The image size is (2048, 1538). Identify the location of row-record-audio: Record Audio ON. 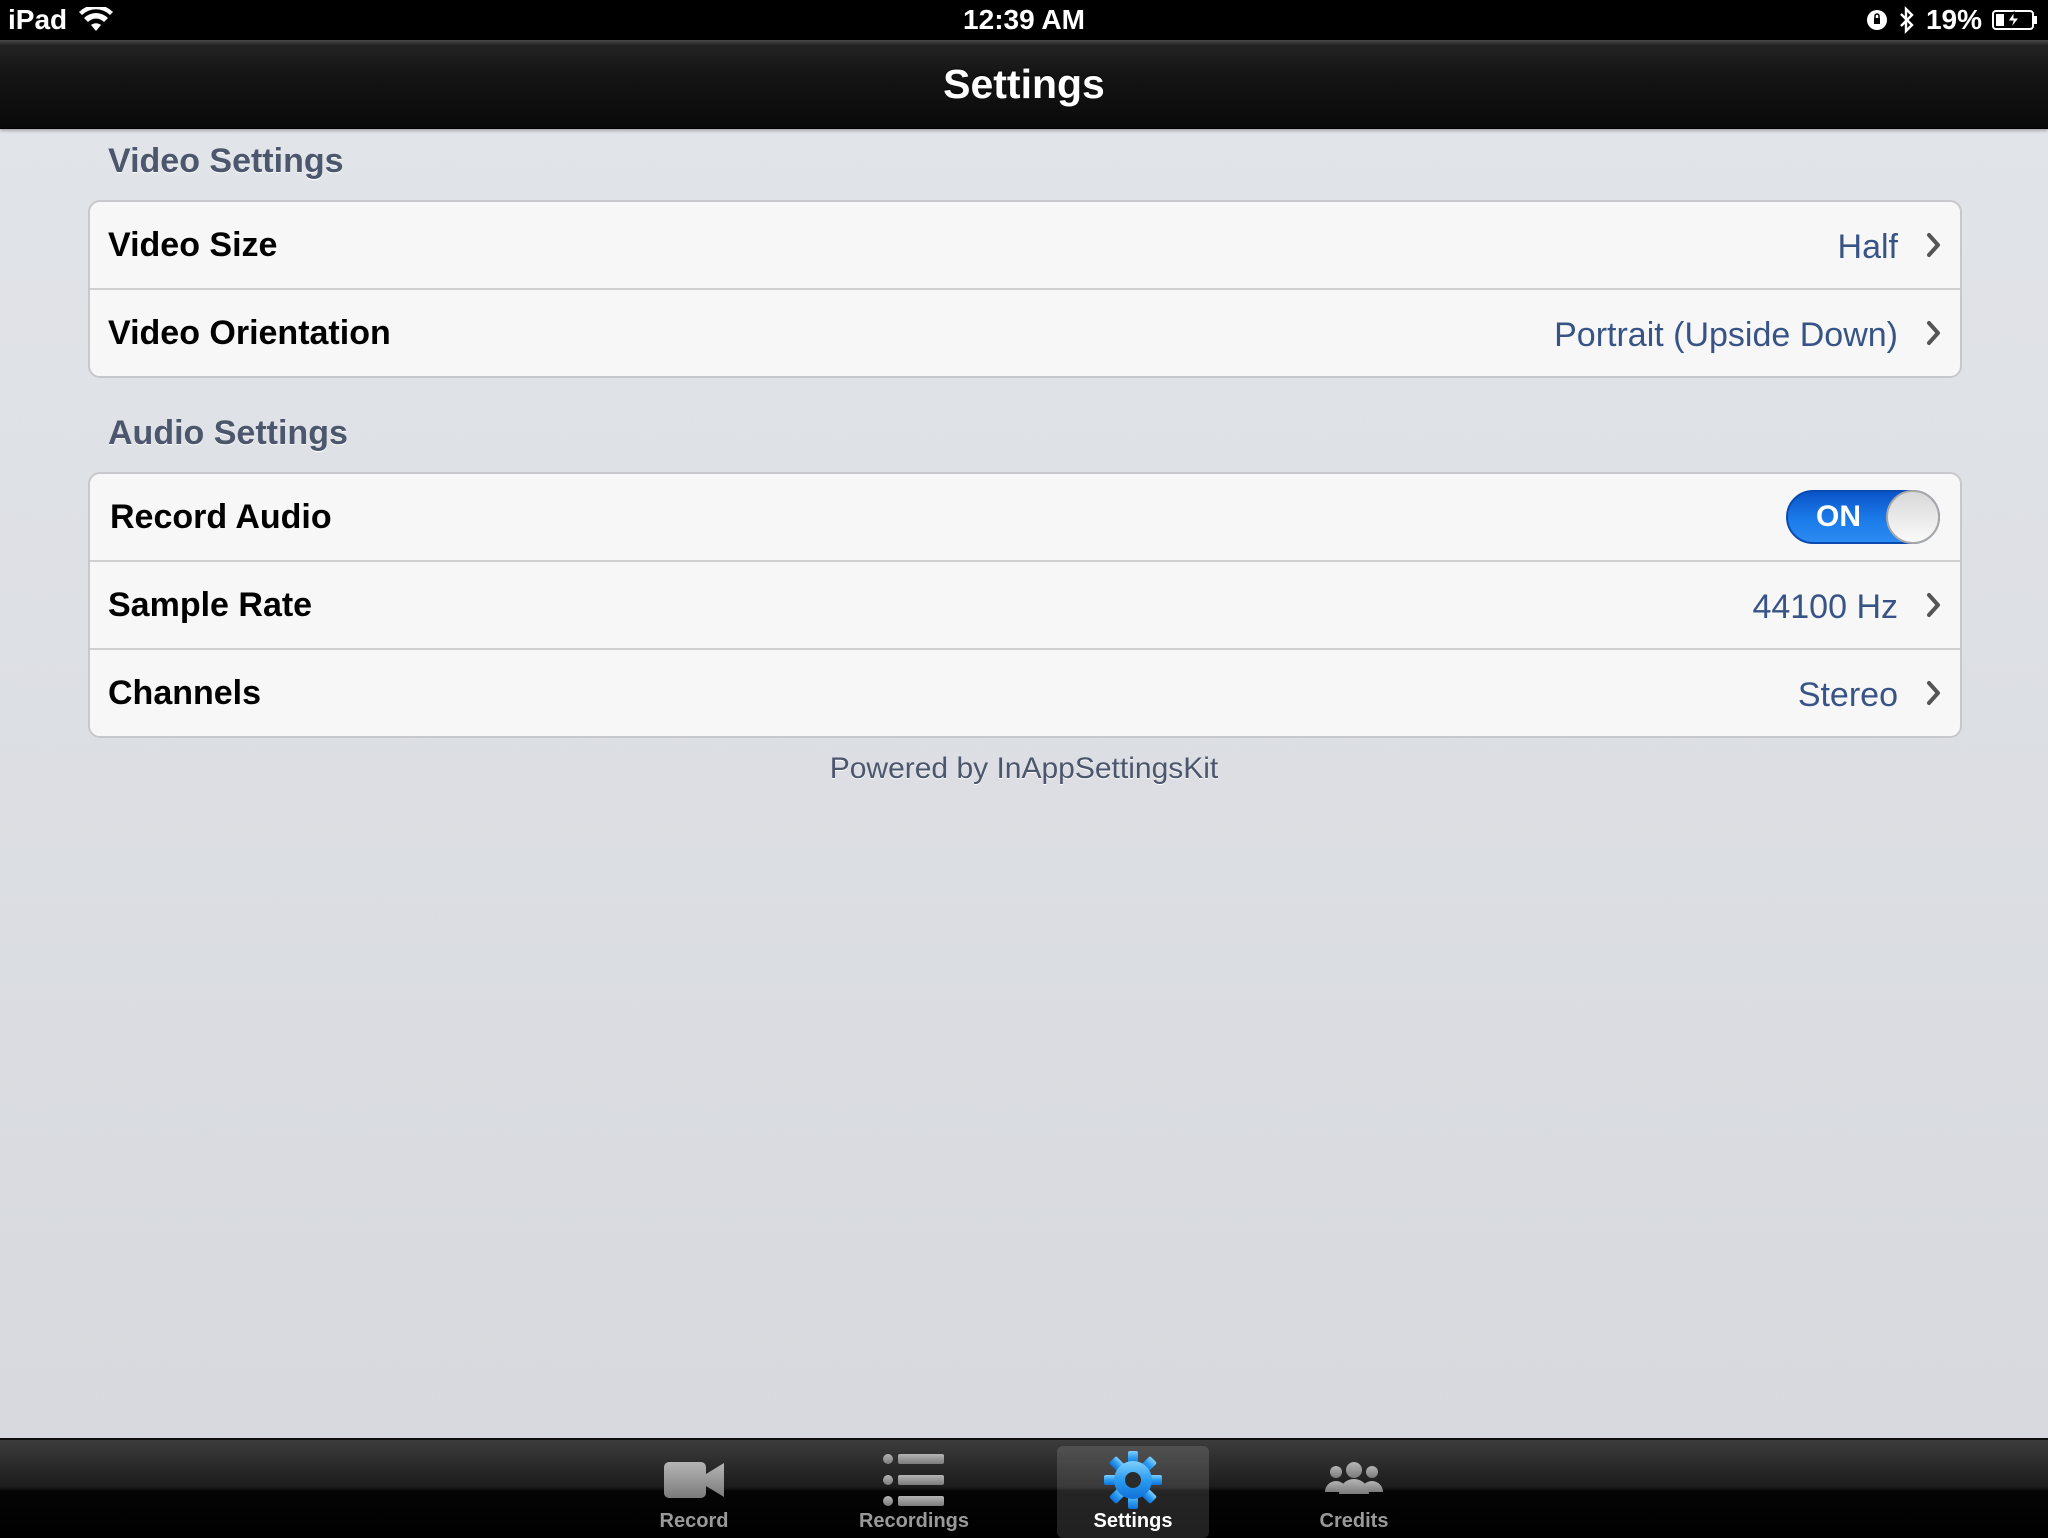
(1025, 517).